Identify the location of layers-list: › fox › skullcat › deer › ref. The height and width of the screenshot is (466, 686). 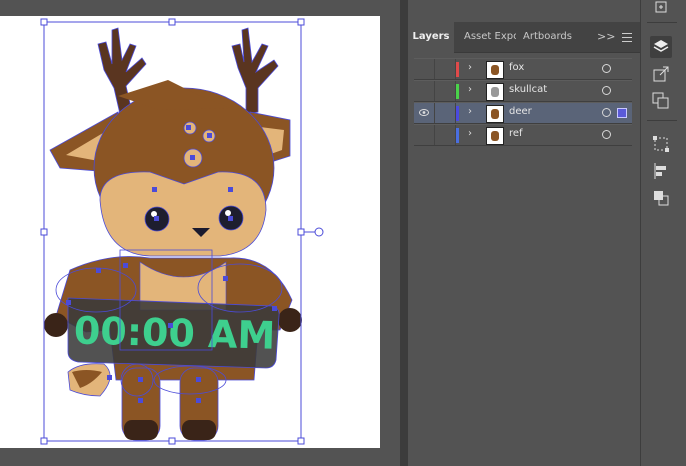
(523, 102).